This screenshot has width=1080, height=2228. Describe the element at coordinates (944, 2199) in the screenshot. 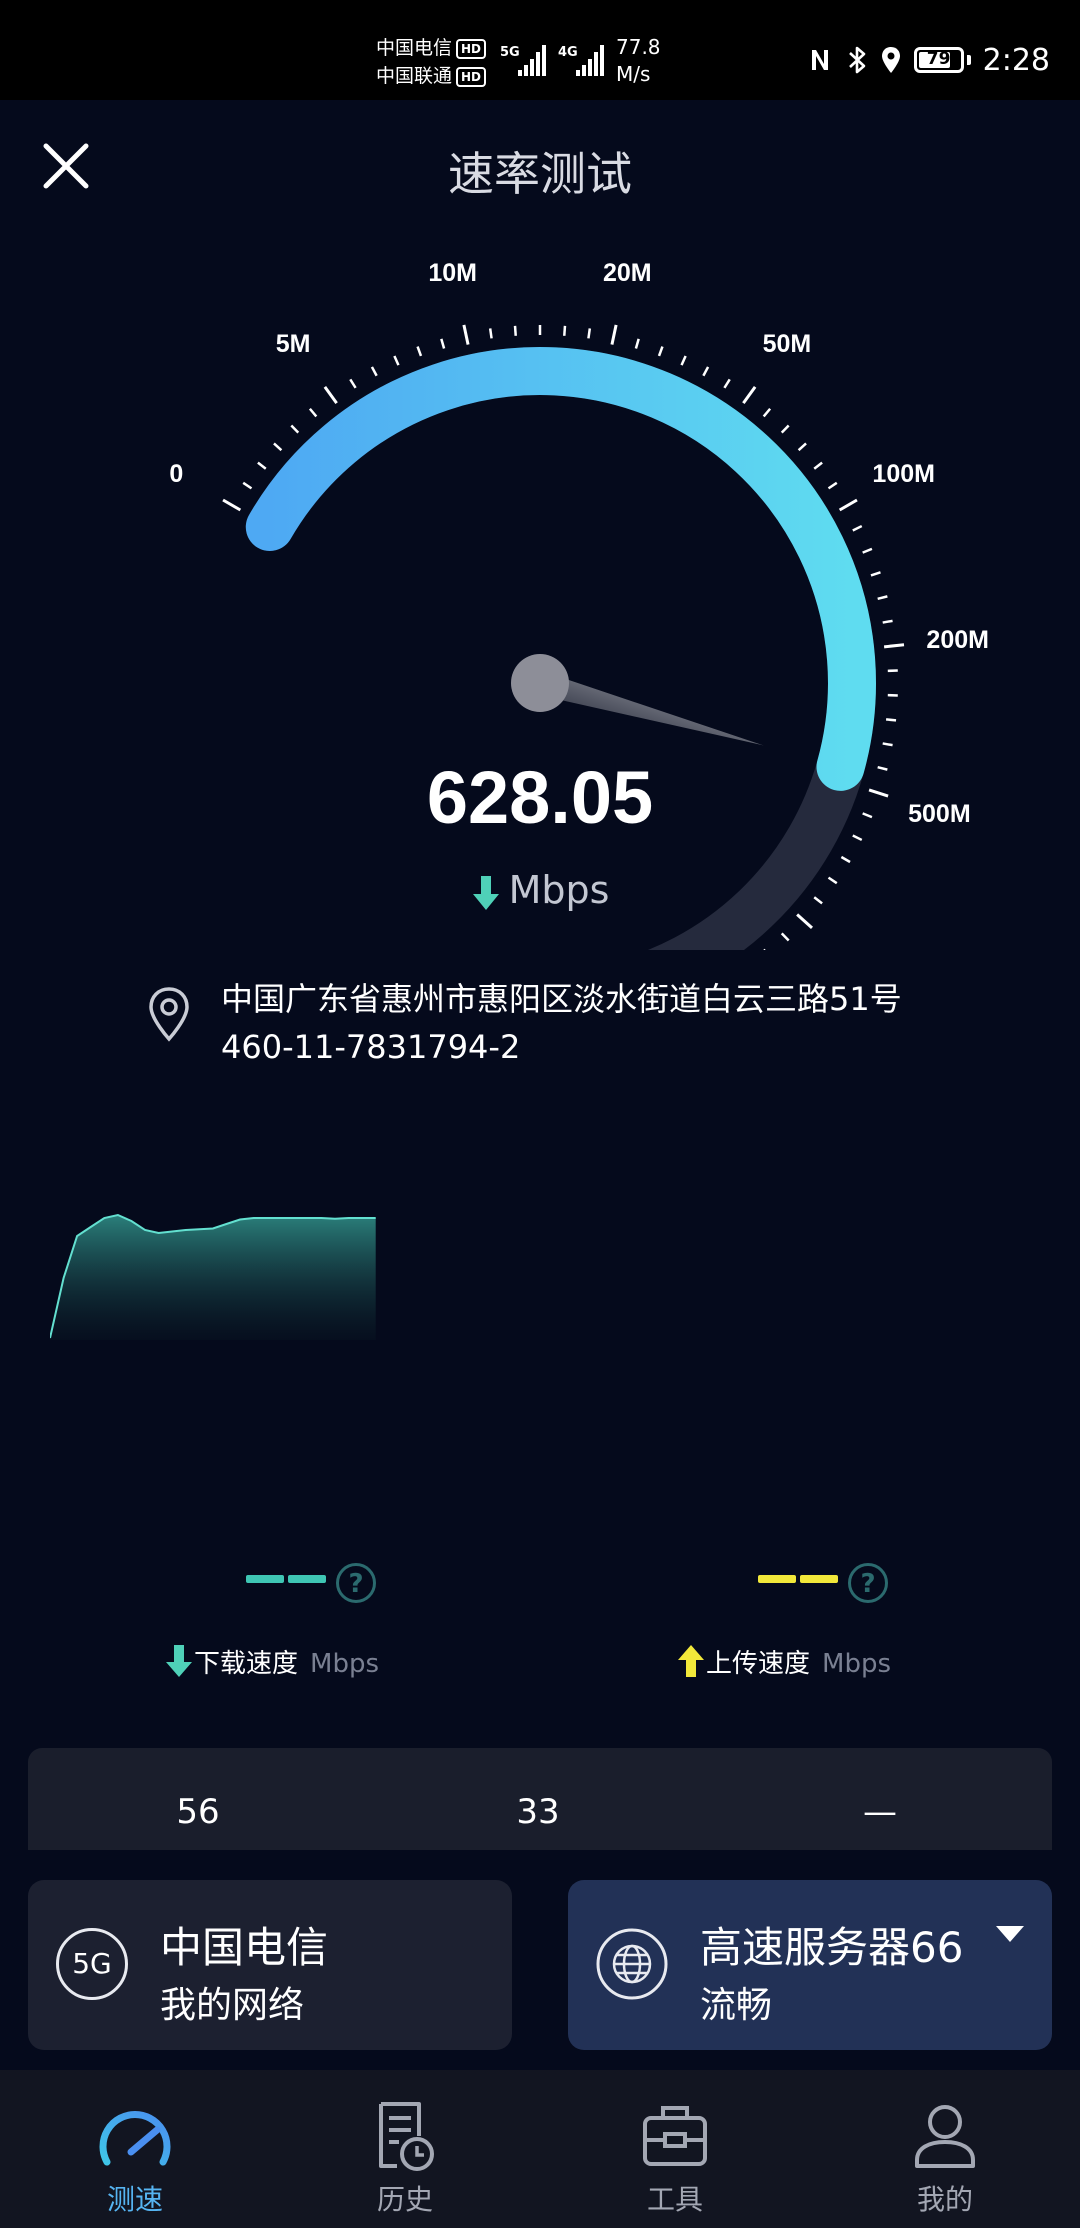

I see `nav-label-profile: 我的` at that location.